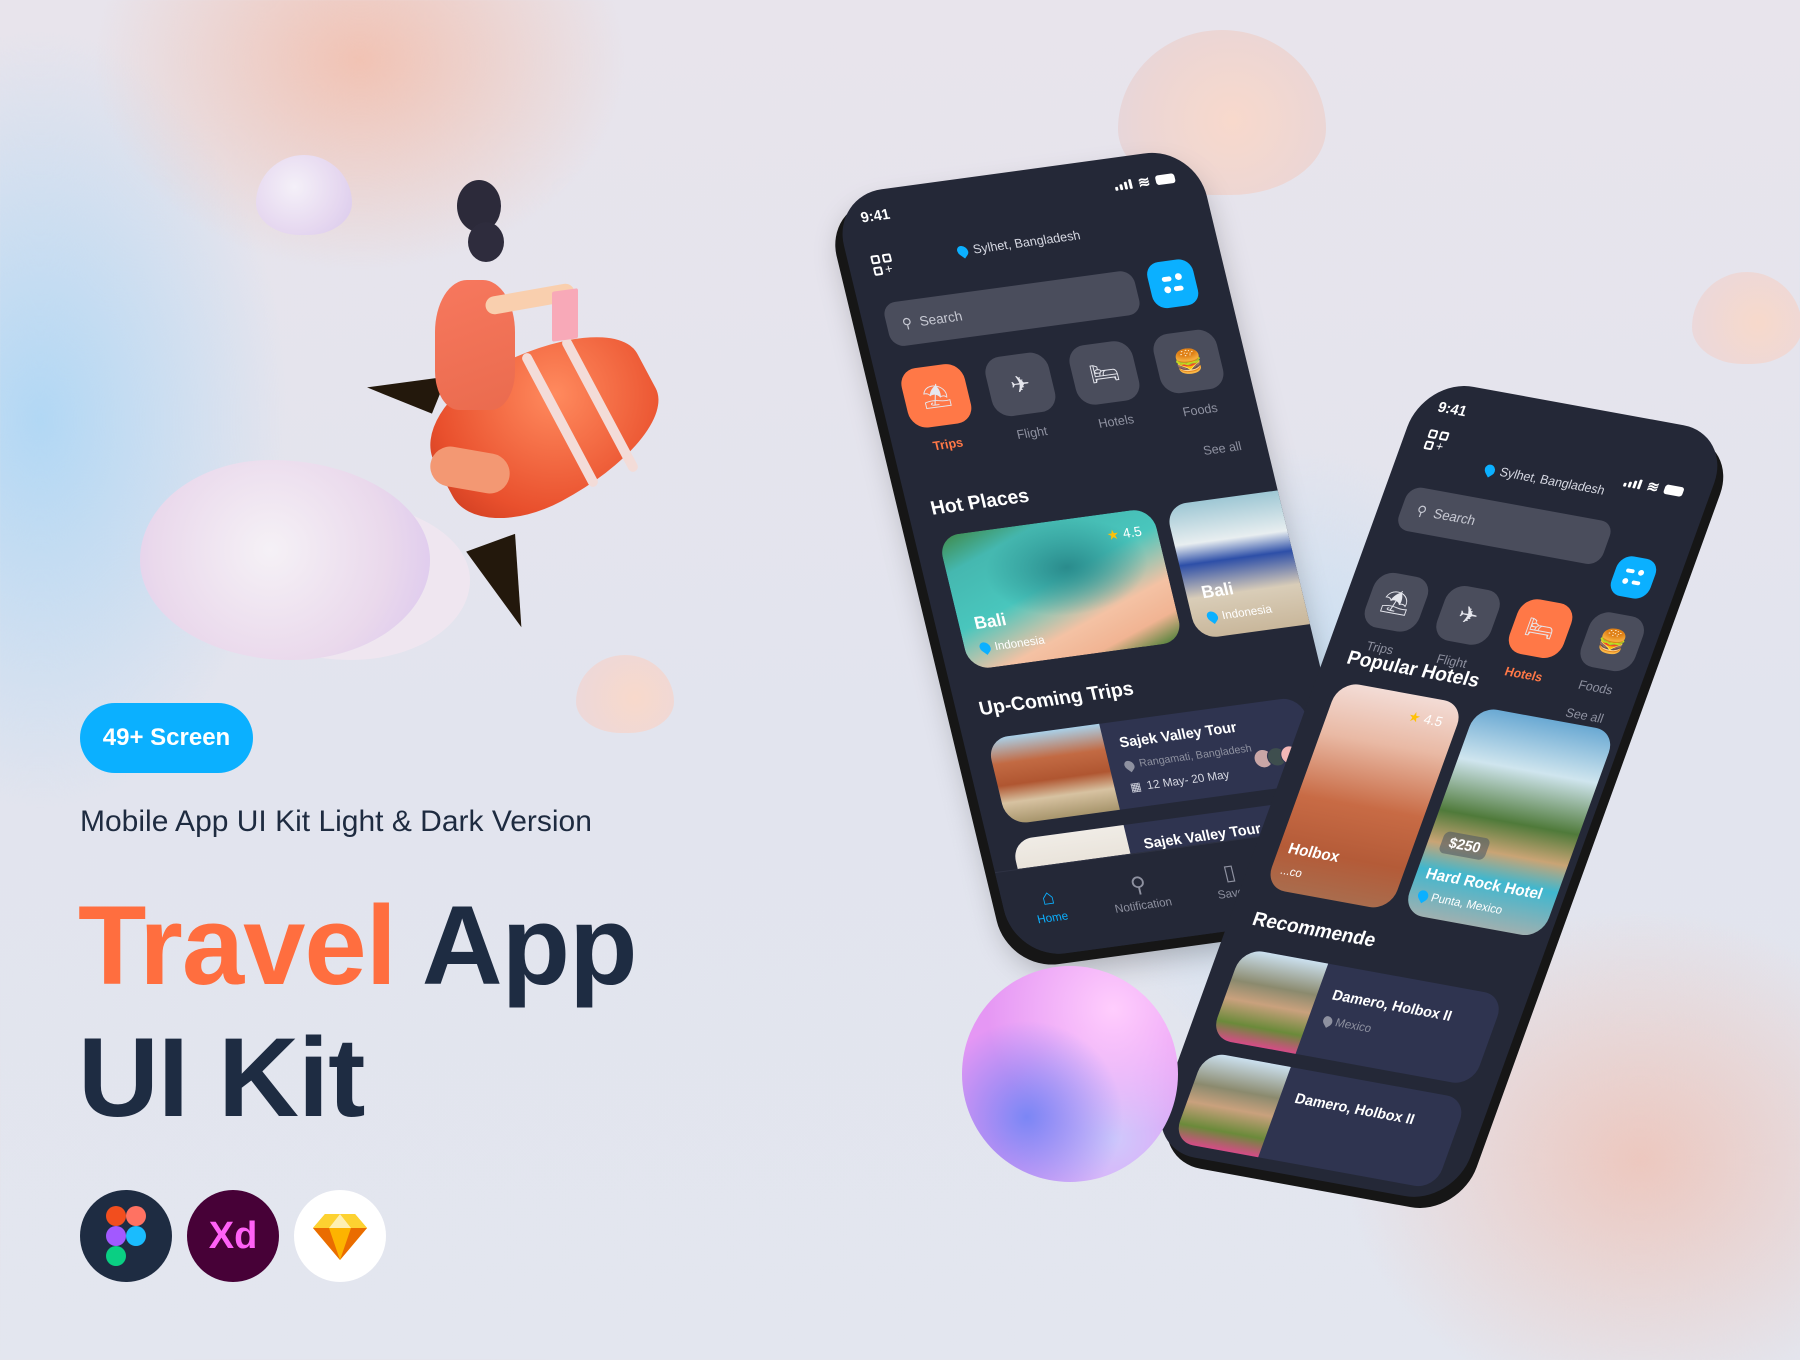 This screenshot has width=1800, height=1360. I want to click on person-hair, so click(486, 242).